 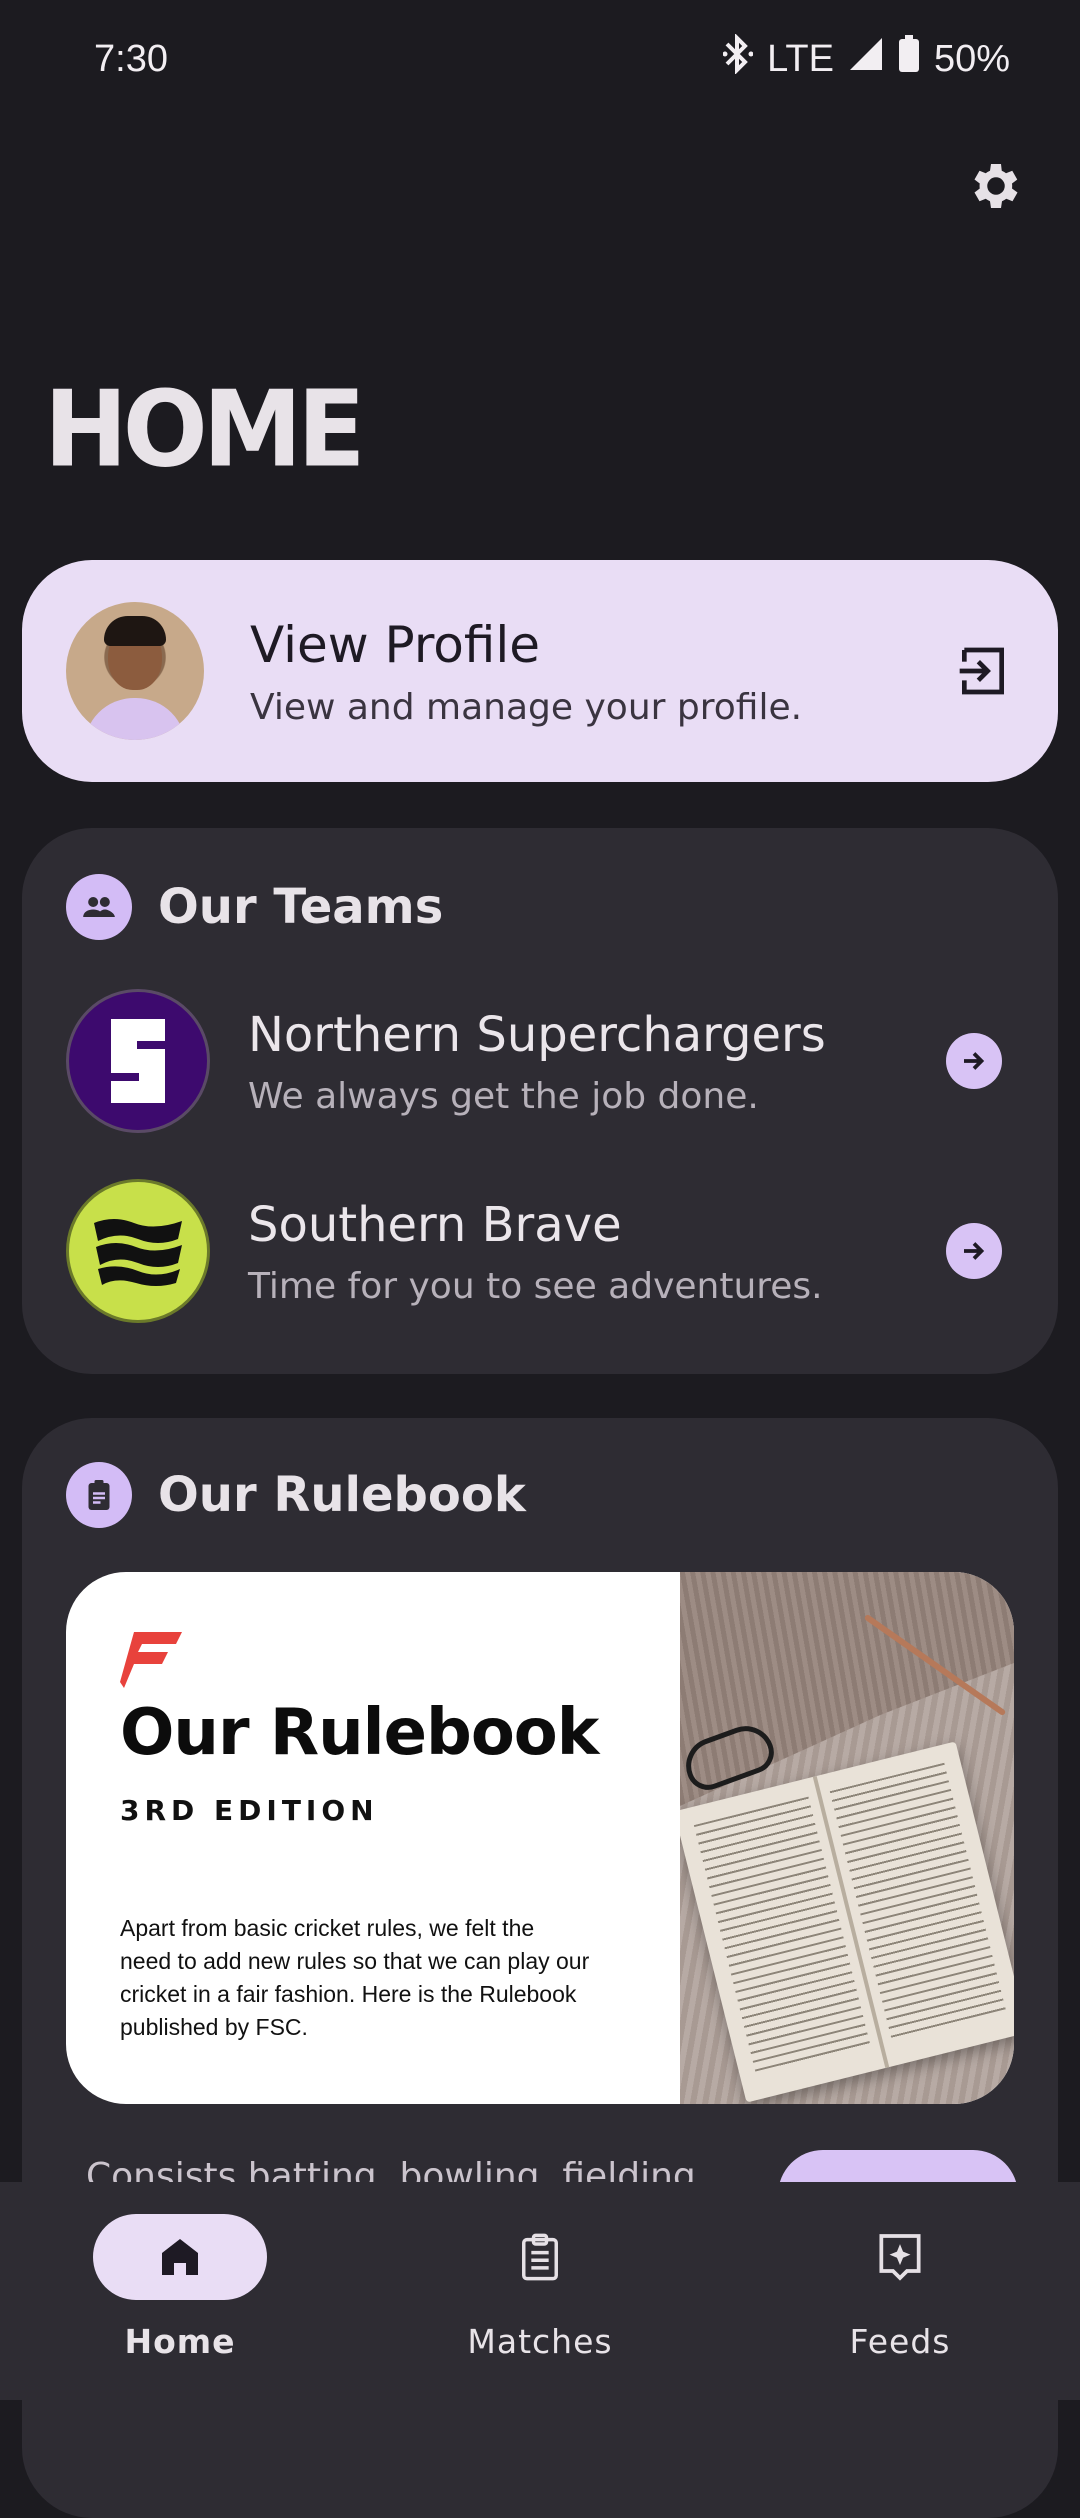 What do you see at coordinates (138, 1251) in the screenshot?
I see `southern-brave-logo` at bounding box center [138, 1251].